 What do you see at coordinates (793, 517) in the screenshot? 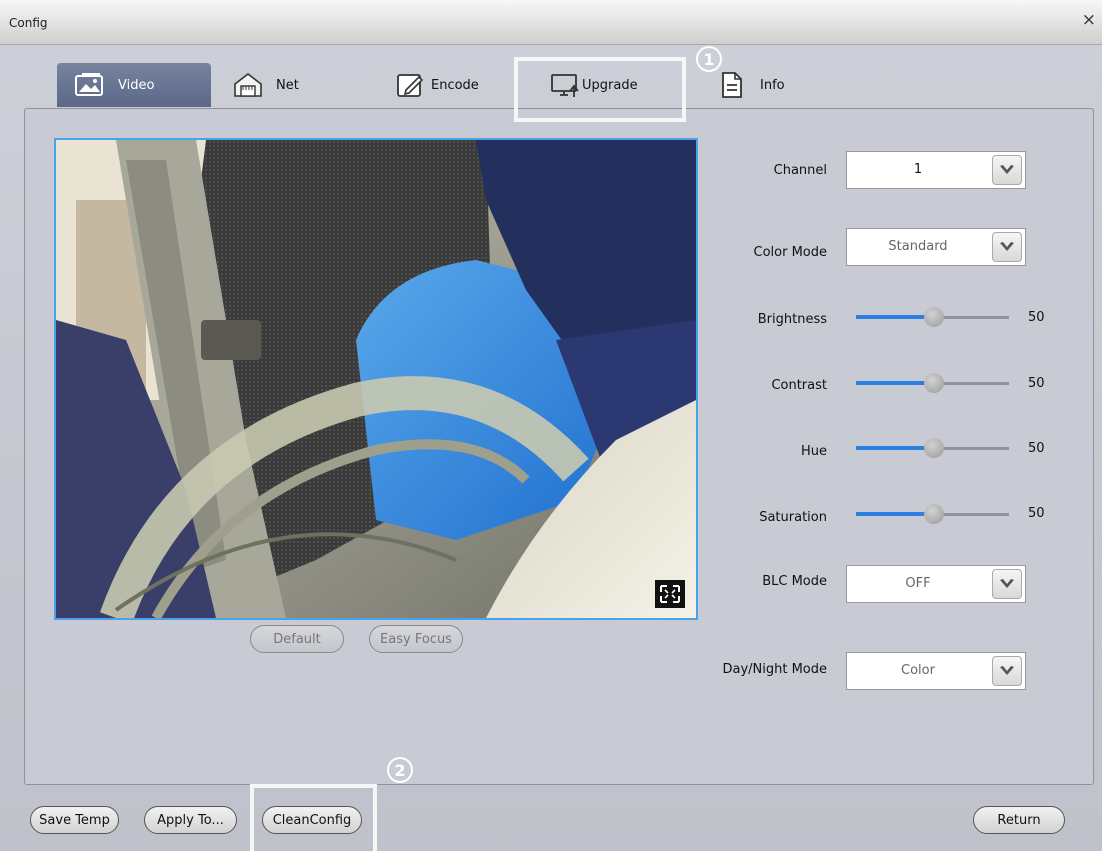
I see `saturation-label: Saturation` at bounding box center [793, 517].